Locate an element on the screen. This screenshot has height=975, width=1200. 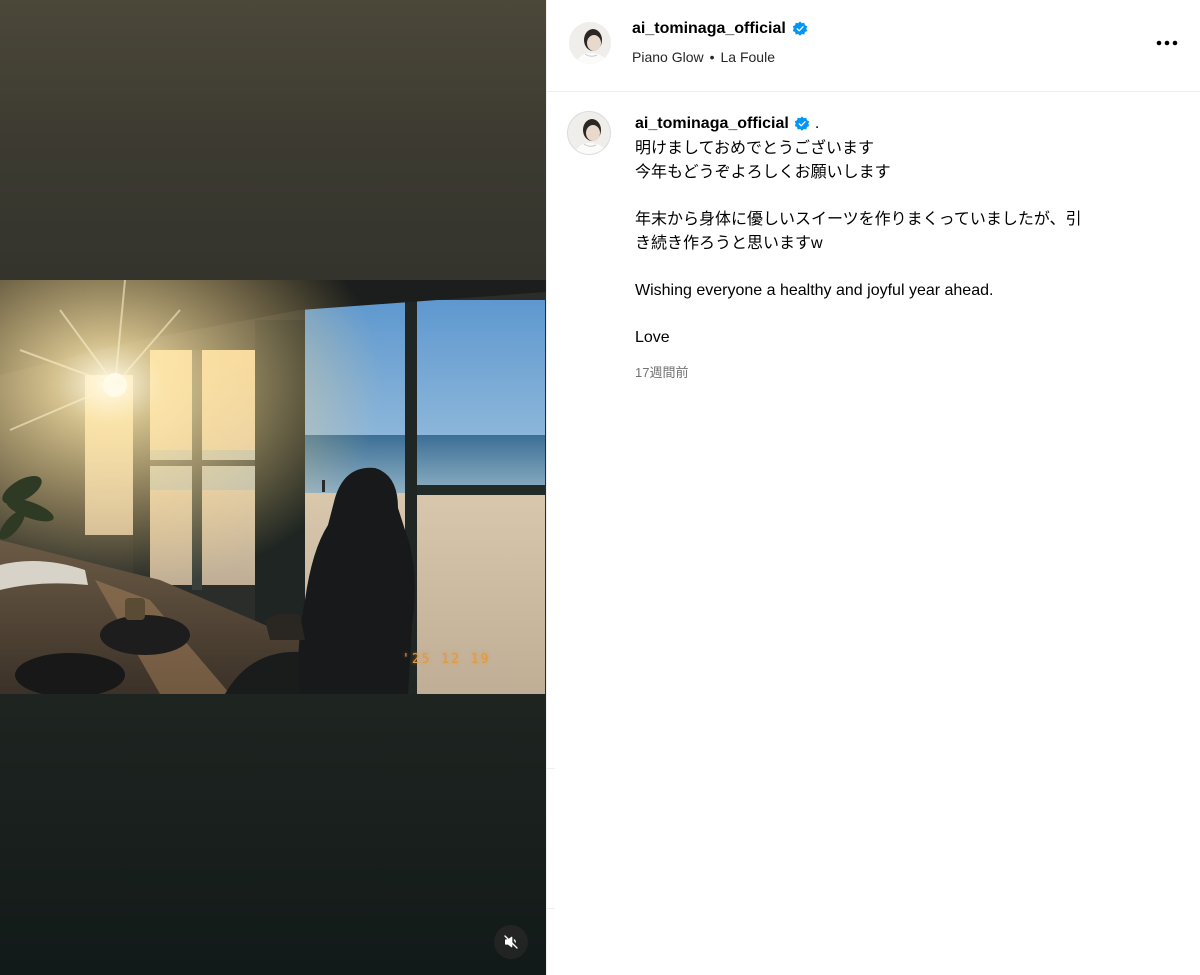
audio-attribution: Piano Glow • La Foule is located at coordinates (703, 57).